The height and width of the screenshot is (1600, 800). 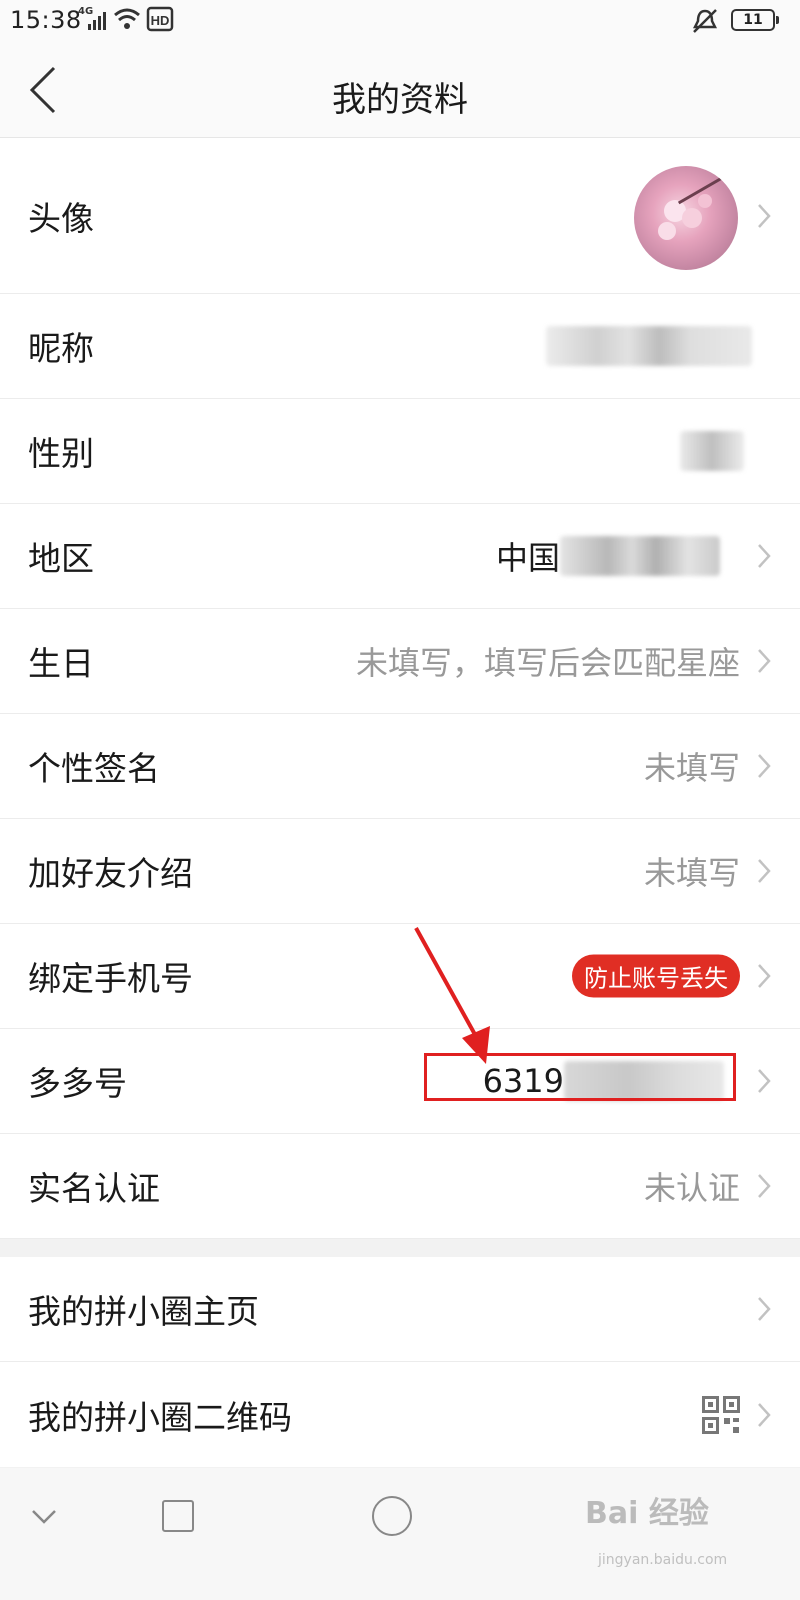 I want to click on blurred-nickname, so click(x=649, y=346).